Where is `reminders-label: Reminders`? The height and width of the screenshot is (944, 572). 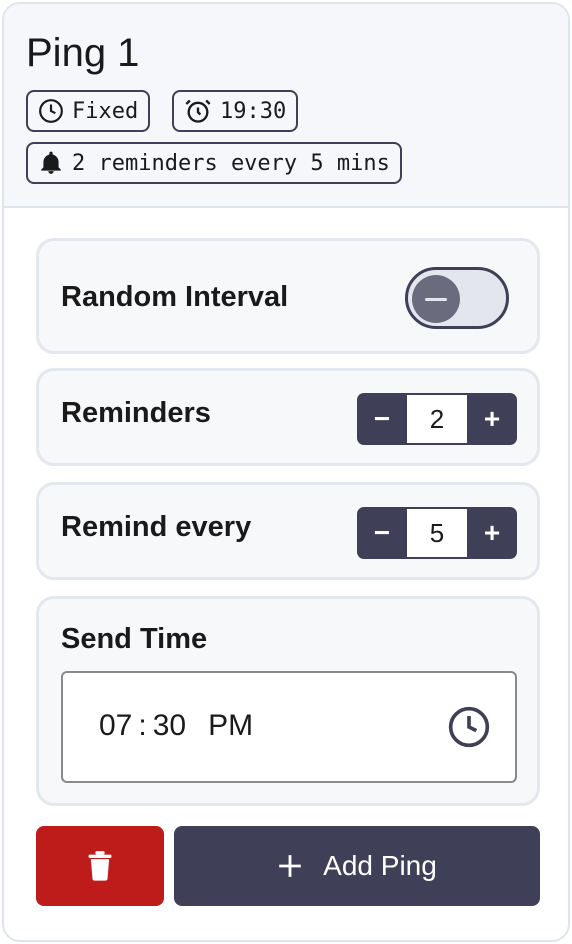
reminders-label: Reminders is located at coordinates (136, 413).